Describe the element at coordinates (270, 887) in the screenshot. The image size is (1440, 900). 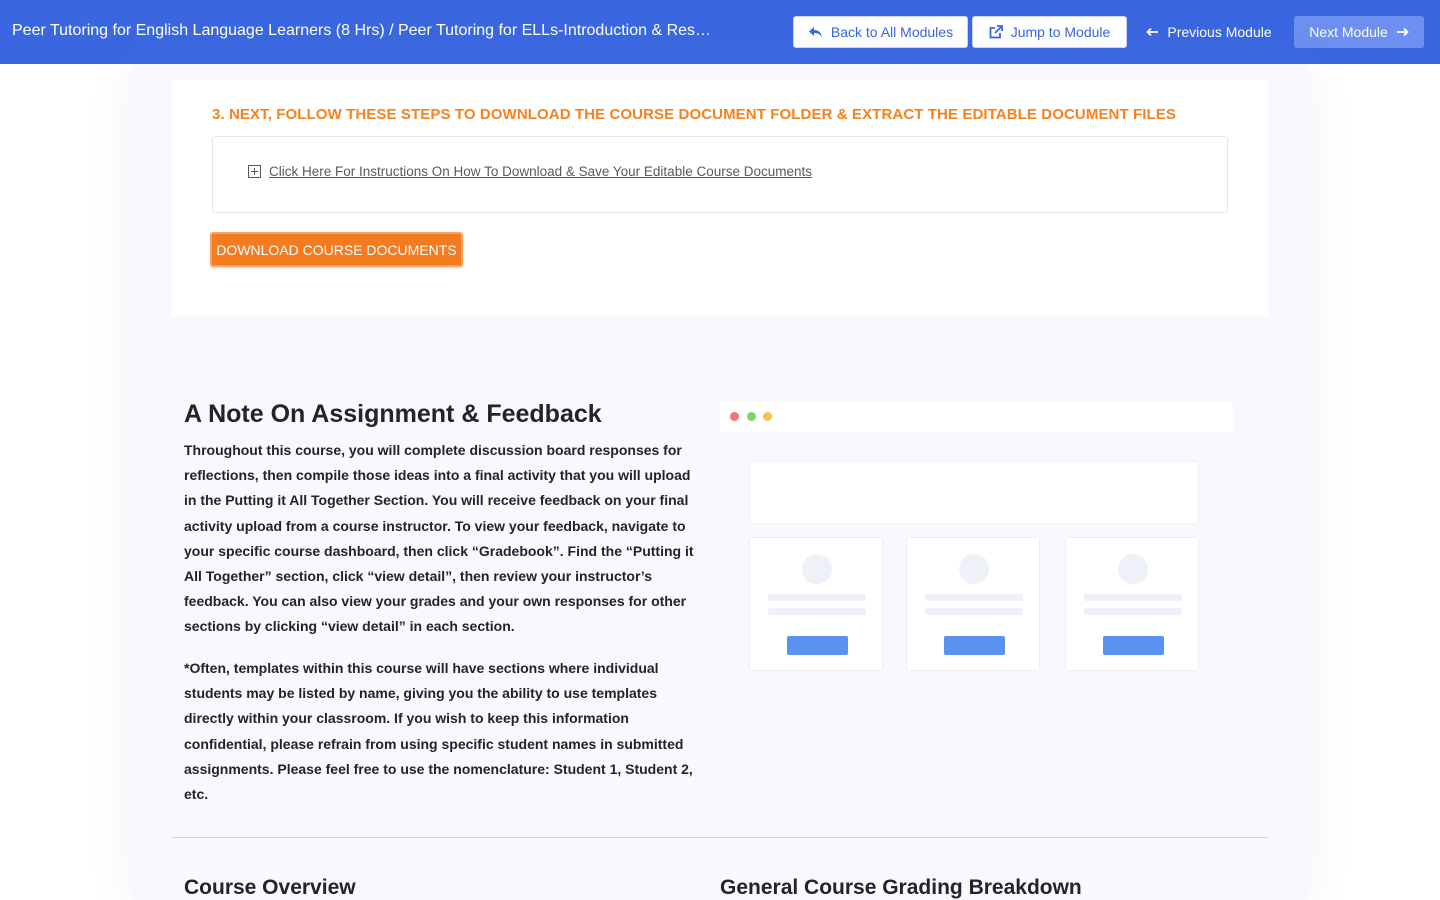
I see `course-overview-heading: Course Overview` at that location.